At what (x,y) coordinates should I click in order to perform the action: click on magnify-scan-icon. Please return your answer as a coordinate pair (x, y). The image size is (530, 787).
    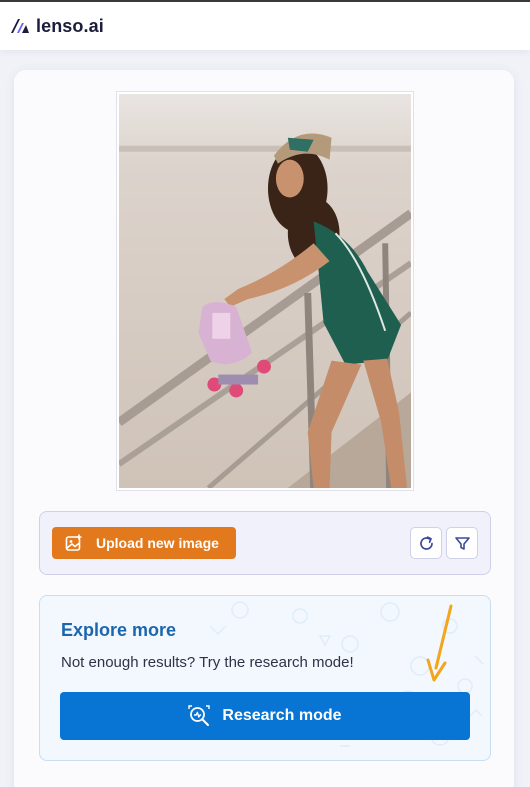
    Looking at the image, I should click on (199, 715).